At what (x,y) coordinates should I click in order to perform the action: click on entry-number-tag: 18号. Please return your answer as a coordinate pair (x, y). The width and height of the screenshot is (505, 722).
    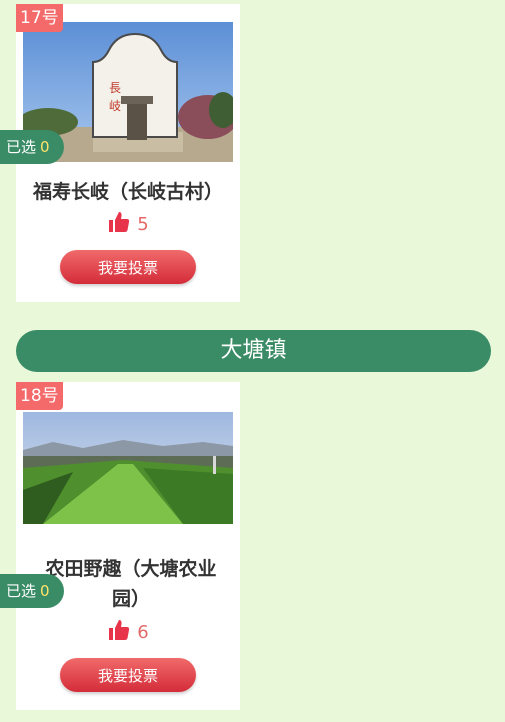
    Looking at the image, I should click on (39, 396).